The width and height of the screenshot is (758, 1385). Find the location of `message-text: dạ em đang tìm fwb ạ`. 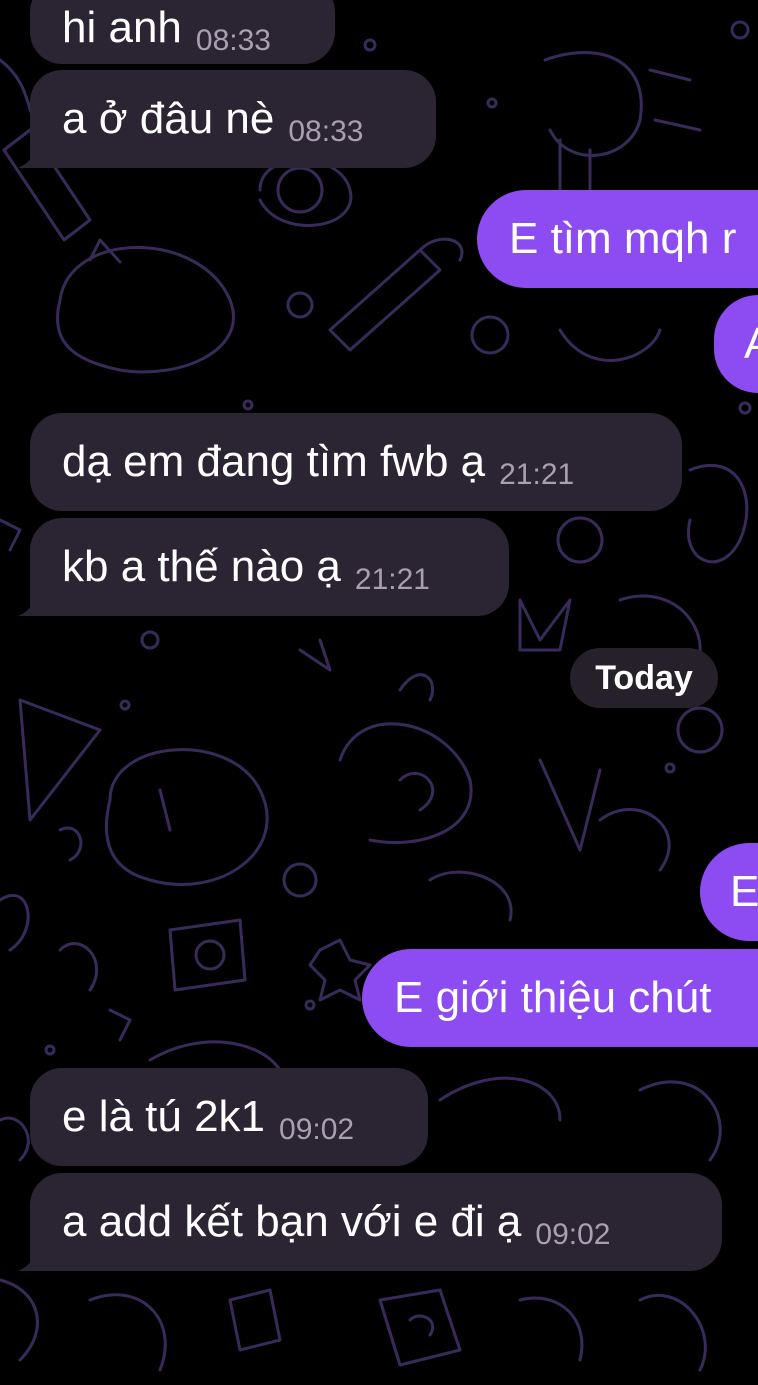

message-text: dạ em đang tìm fwb ạ is located at coordinates (274, 461).